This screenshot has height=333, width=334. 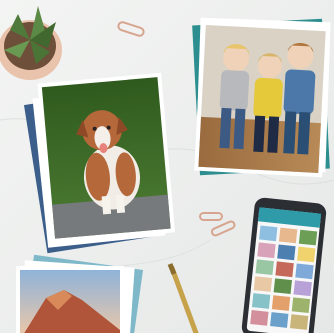 I want to click on mountain-photo, so click(x=70, y=299).